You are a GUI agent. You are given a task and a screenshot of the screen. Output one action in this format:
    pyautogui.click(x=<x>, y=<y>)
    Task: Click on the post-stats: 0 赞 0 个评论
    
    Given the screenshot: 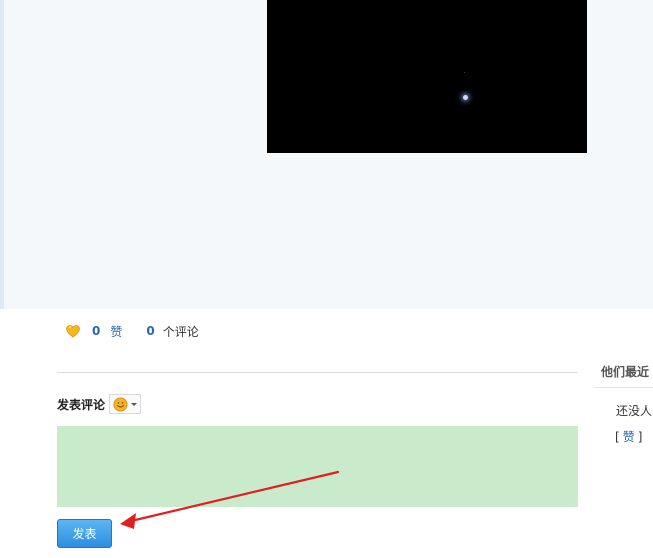 What is the action you would take?
    pyautogui.click(x=132, y=331)
    